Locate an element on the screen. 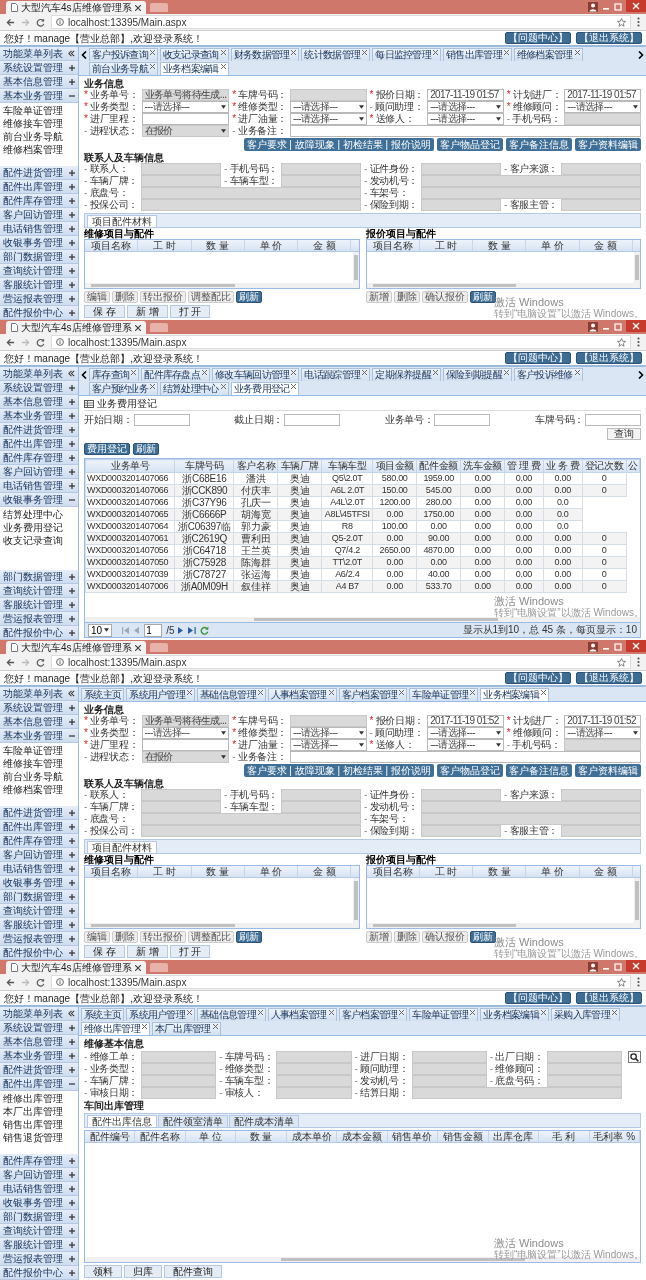 Image resolution: width=646 pixels, height=1280 pixels. action-button: 客户备注信息 is located at coordinates (539, 144).